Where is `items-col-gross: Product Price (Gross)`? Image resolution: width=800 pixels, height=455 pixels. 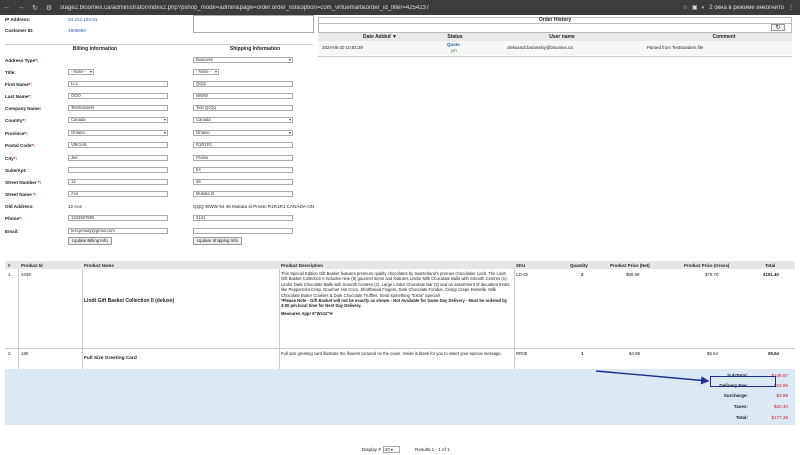
items-col-gross: Product Price (Gross) is located at coordinates (707, 265).